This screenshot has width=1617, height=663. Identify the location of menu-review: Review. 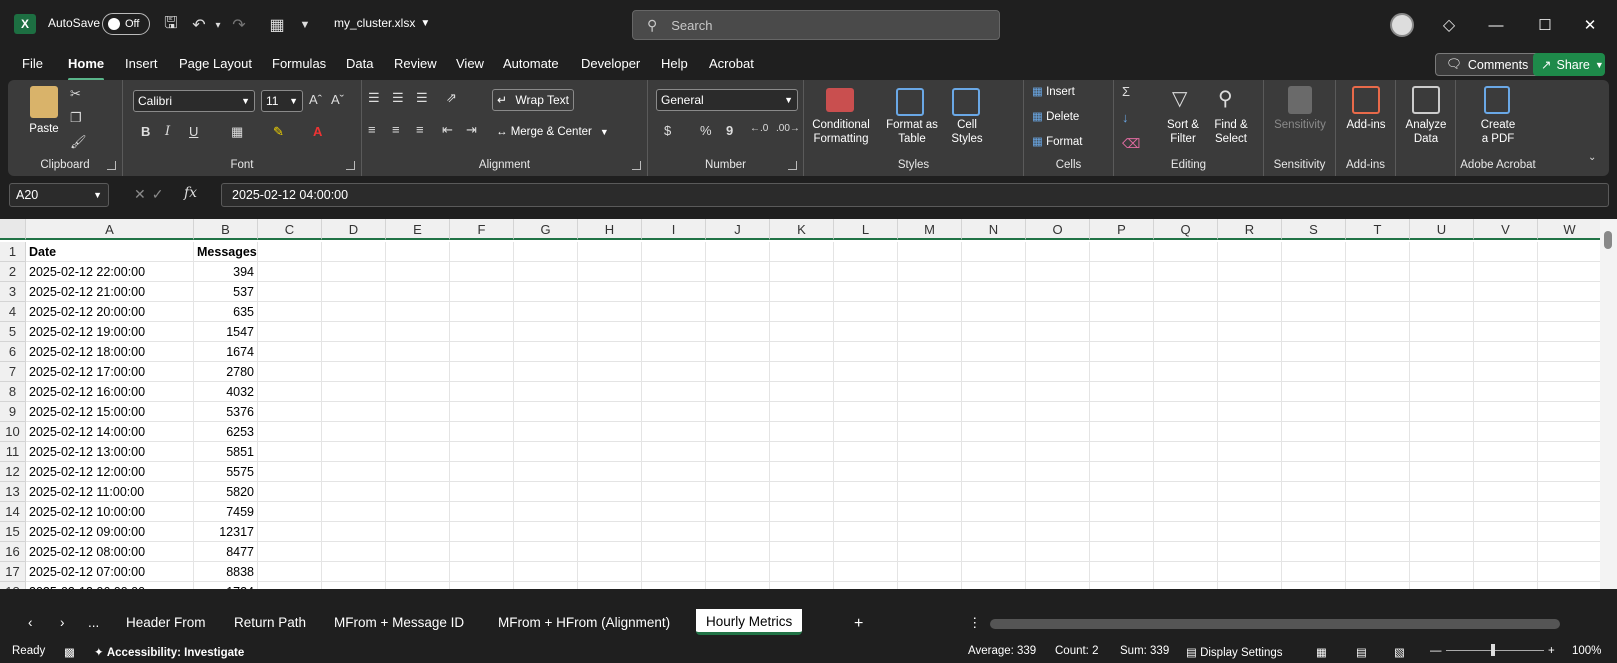
(415, 63).